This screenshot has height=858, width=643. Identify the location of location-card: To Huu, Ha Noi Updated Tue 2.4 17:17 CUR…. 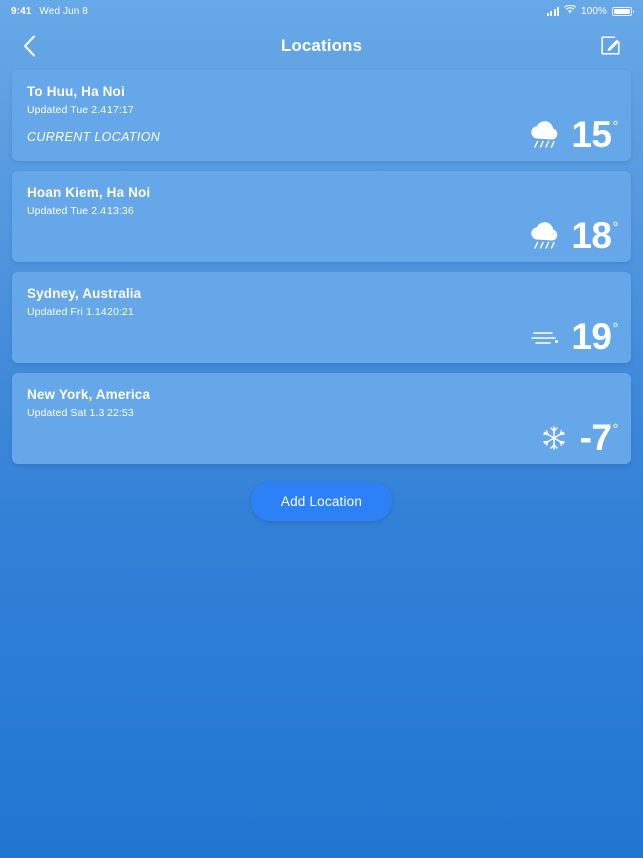
(321, 115).